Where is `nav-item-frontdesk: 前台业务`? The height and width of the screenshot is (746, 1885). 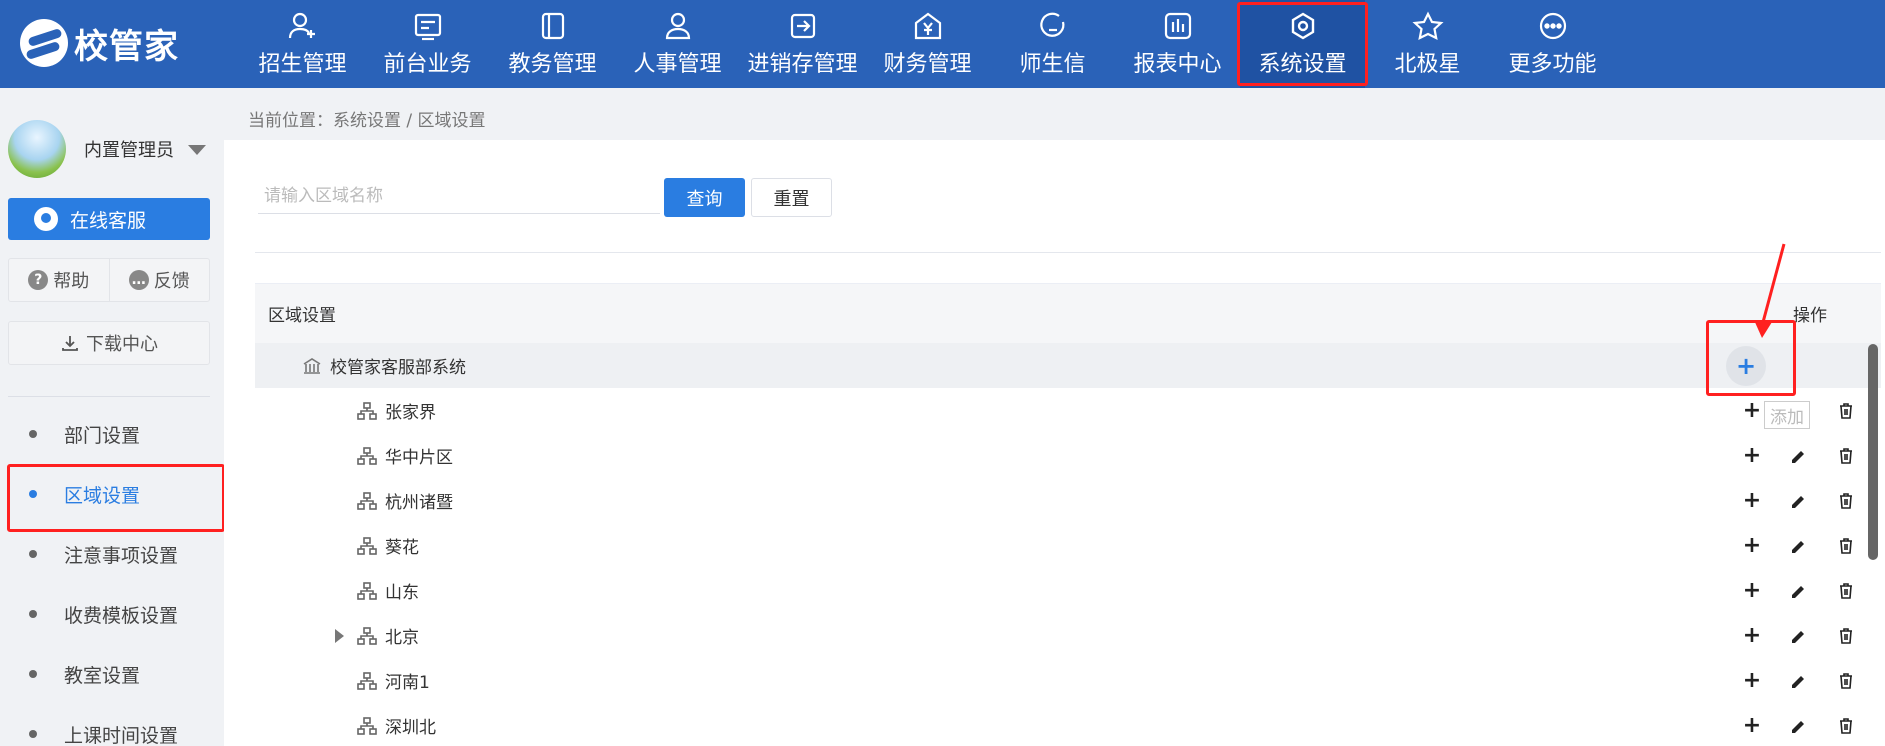
nav-item-frontdesk: 前台业务 is located at coordinates (427, 44).